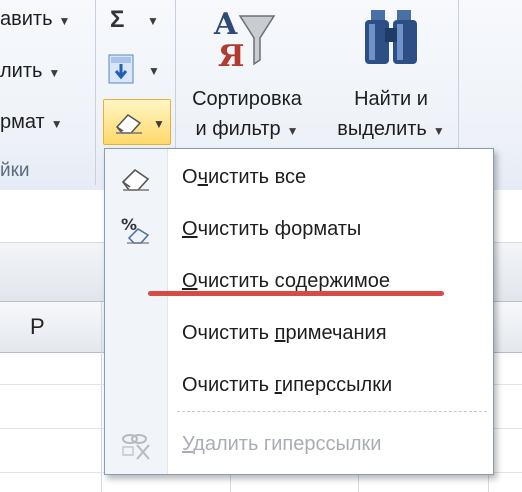 The image size is (522, 492). Describe the element at coordinates (138, 72) in the screenshot. I see `fill-button: ▼` at that location.